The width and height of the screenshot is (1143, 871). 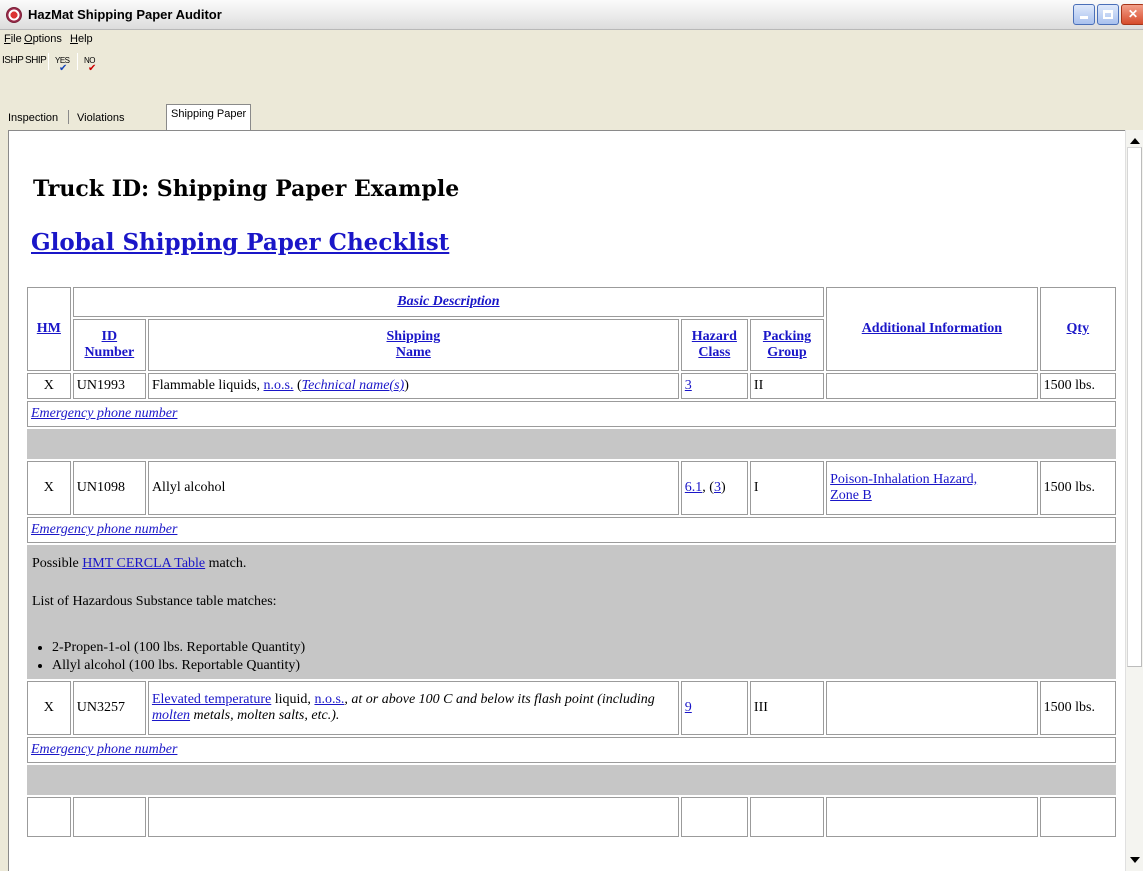 What do you see at coordinates (787, 386) in the screenshot?
I see `packing-group-cell: II` at bounding box center [787, 386].